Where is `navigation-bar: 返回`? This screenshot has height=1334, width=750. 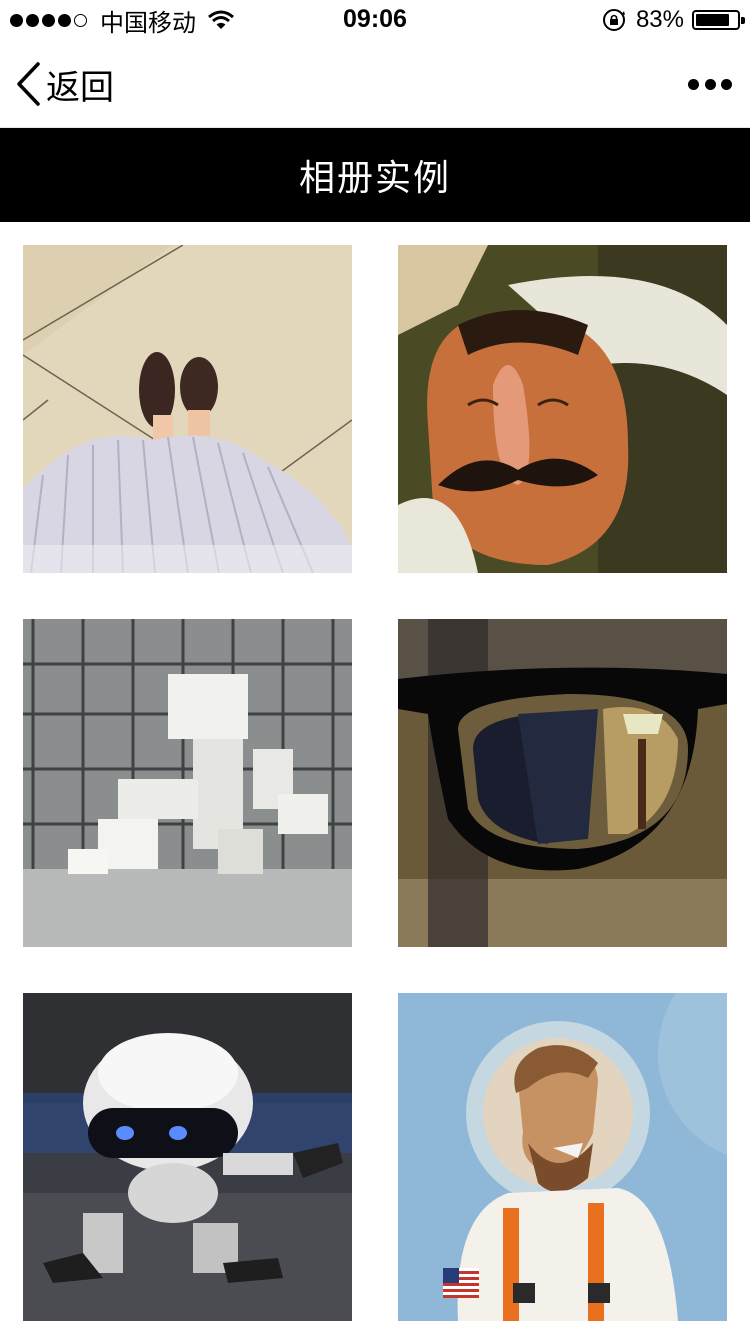
navigation-bar: 返回 is located at coordinates (375, 84).